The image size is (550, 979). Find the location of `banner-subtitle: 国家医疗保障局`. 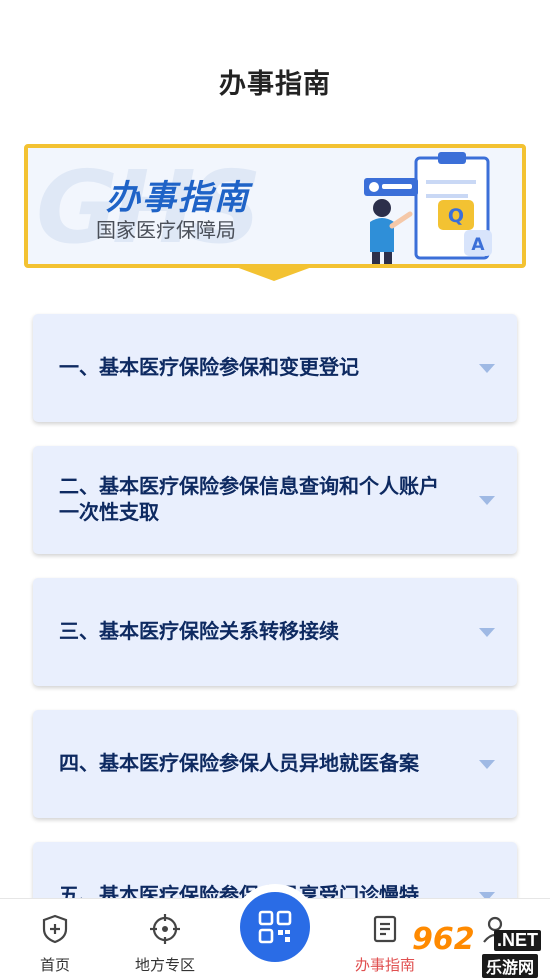

banner-subtitle: 国家医疗保障局 is located at coordinates (166, 231).